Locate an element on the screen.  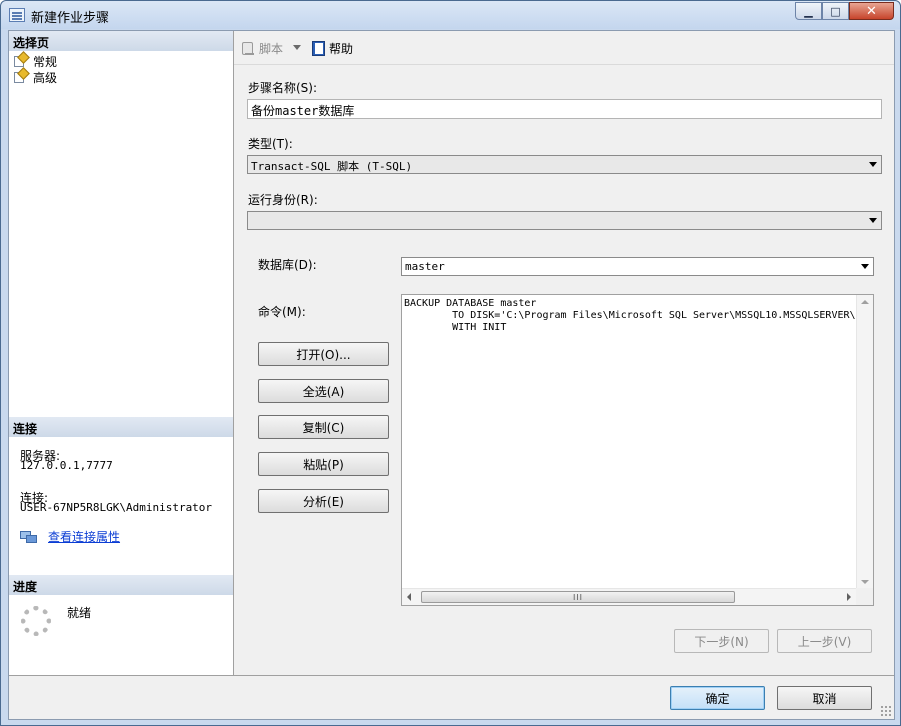
type-select-value: Transact-SQL 脚本 (T-SQL) is located at coordinates (332, 166).